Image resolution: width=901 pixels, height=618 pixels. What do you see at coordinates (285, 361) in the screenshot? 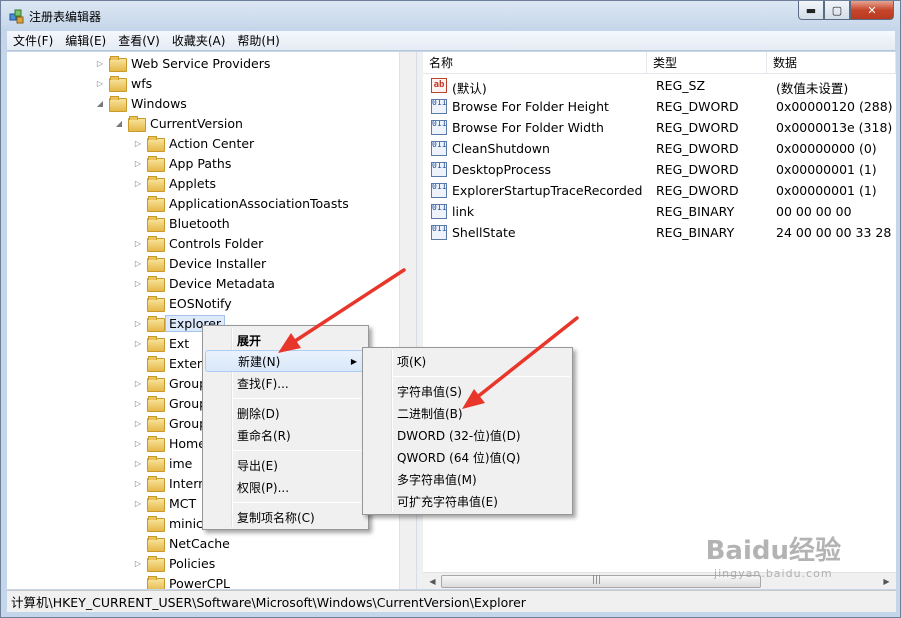
I see `menu-item-new: 新建(N) ▶` at bounding box center [285, 361].